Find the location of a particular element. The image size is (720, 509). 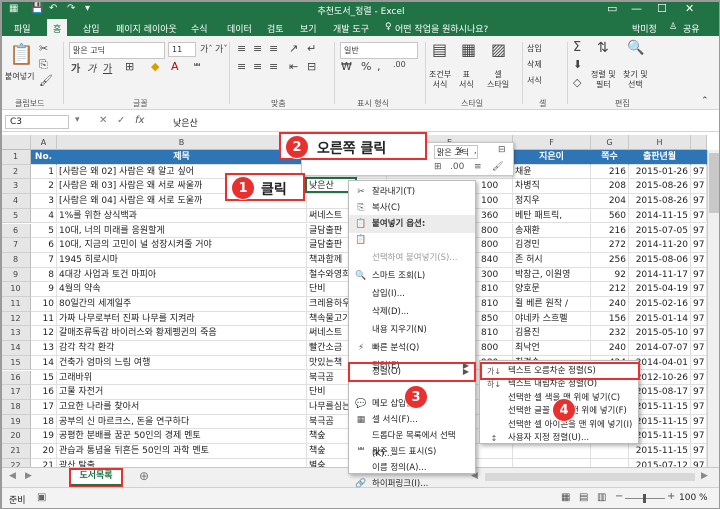

wrap-text-icon: ↵ is located at coordinates (311, 48).